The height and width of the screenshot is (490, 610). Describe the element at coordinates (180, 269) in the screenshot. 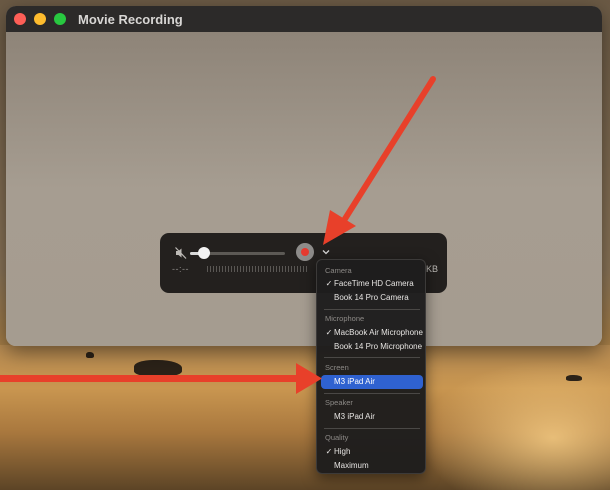

I see `recording-time: --:--` at that location.